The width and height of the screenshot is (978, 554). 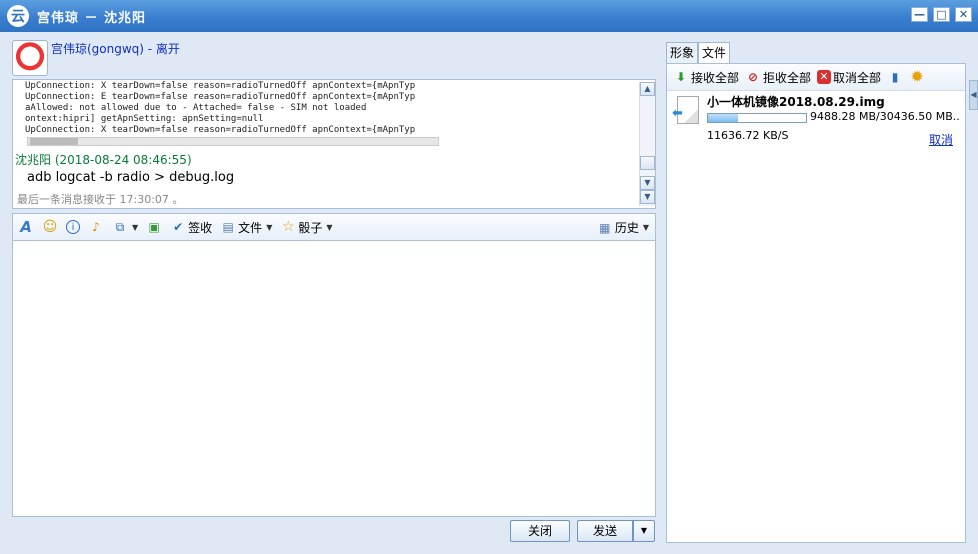 What do you see at coordinates (681, 77) in the screenshot?
I see `download-arrow-icon: ⬇` at bounding box center [681, 77].